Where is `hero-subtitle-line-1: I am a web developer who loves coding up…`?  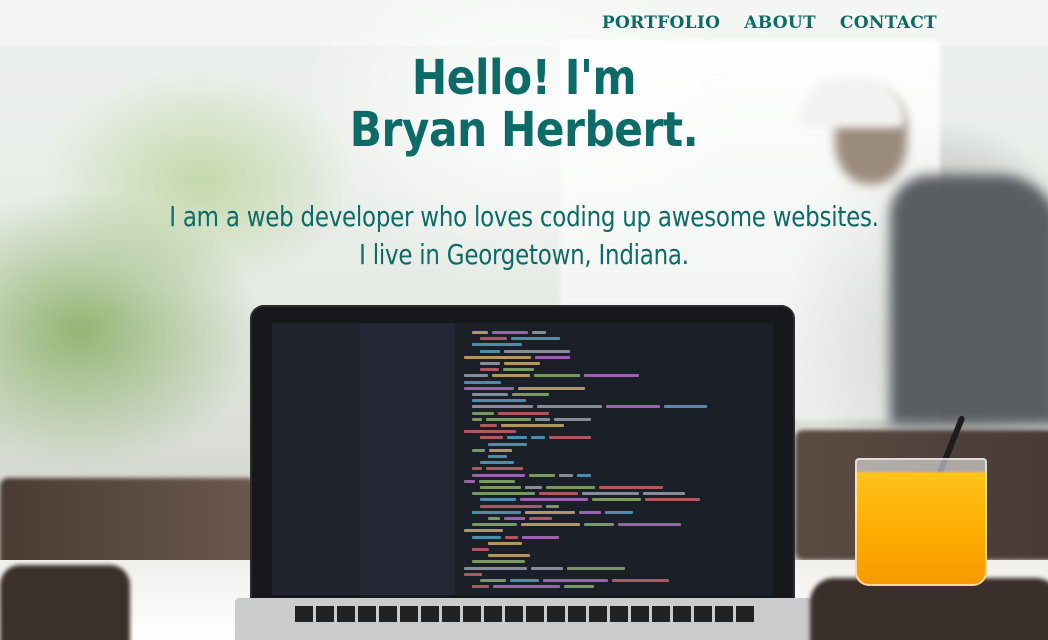 hero-subtitle-line-1: I am a web developer who loves coding up… is located at coordinates (524, 216).